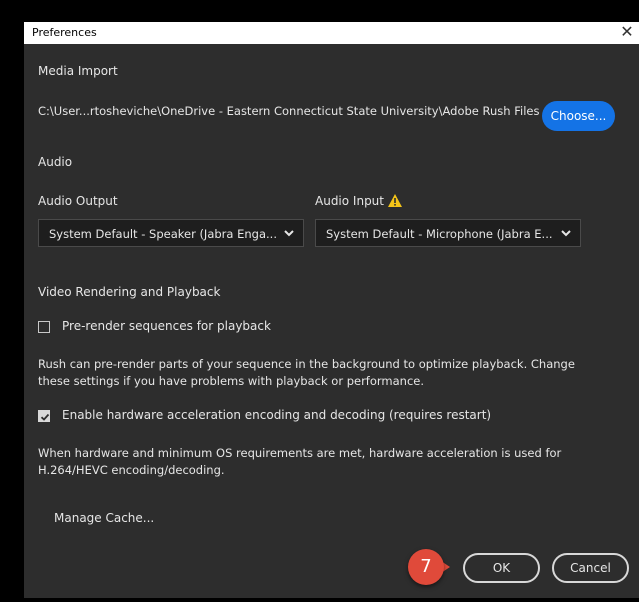  Describe the element at coordinates (501, 568) in the screenshot. I see `ok-button: OK` at that location.